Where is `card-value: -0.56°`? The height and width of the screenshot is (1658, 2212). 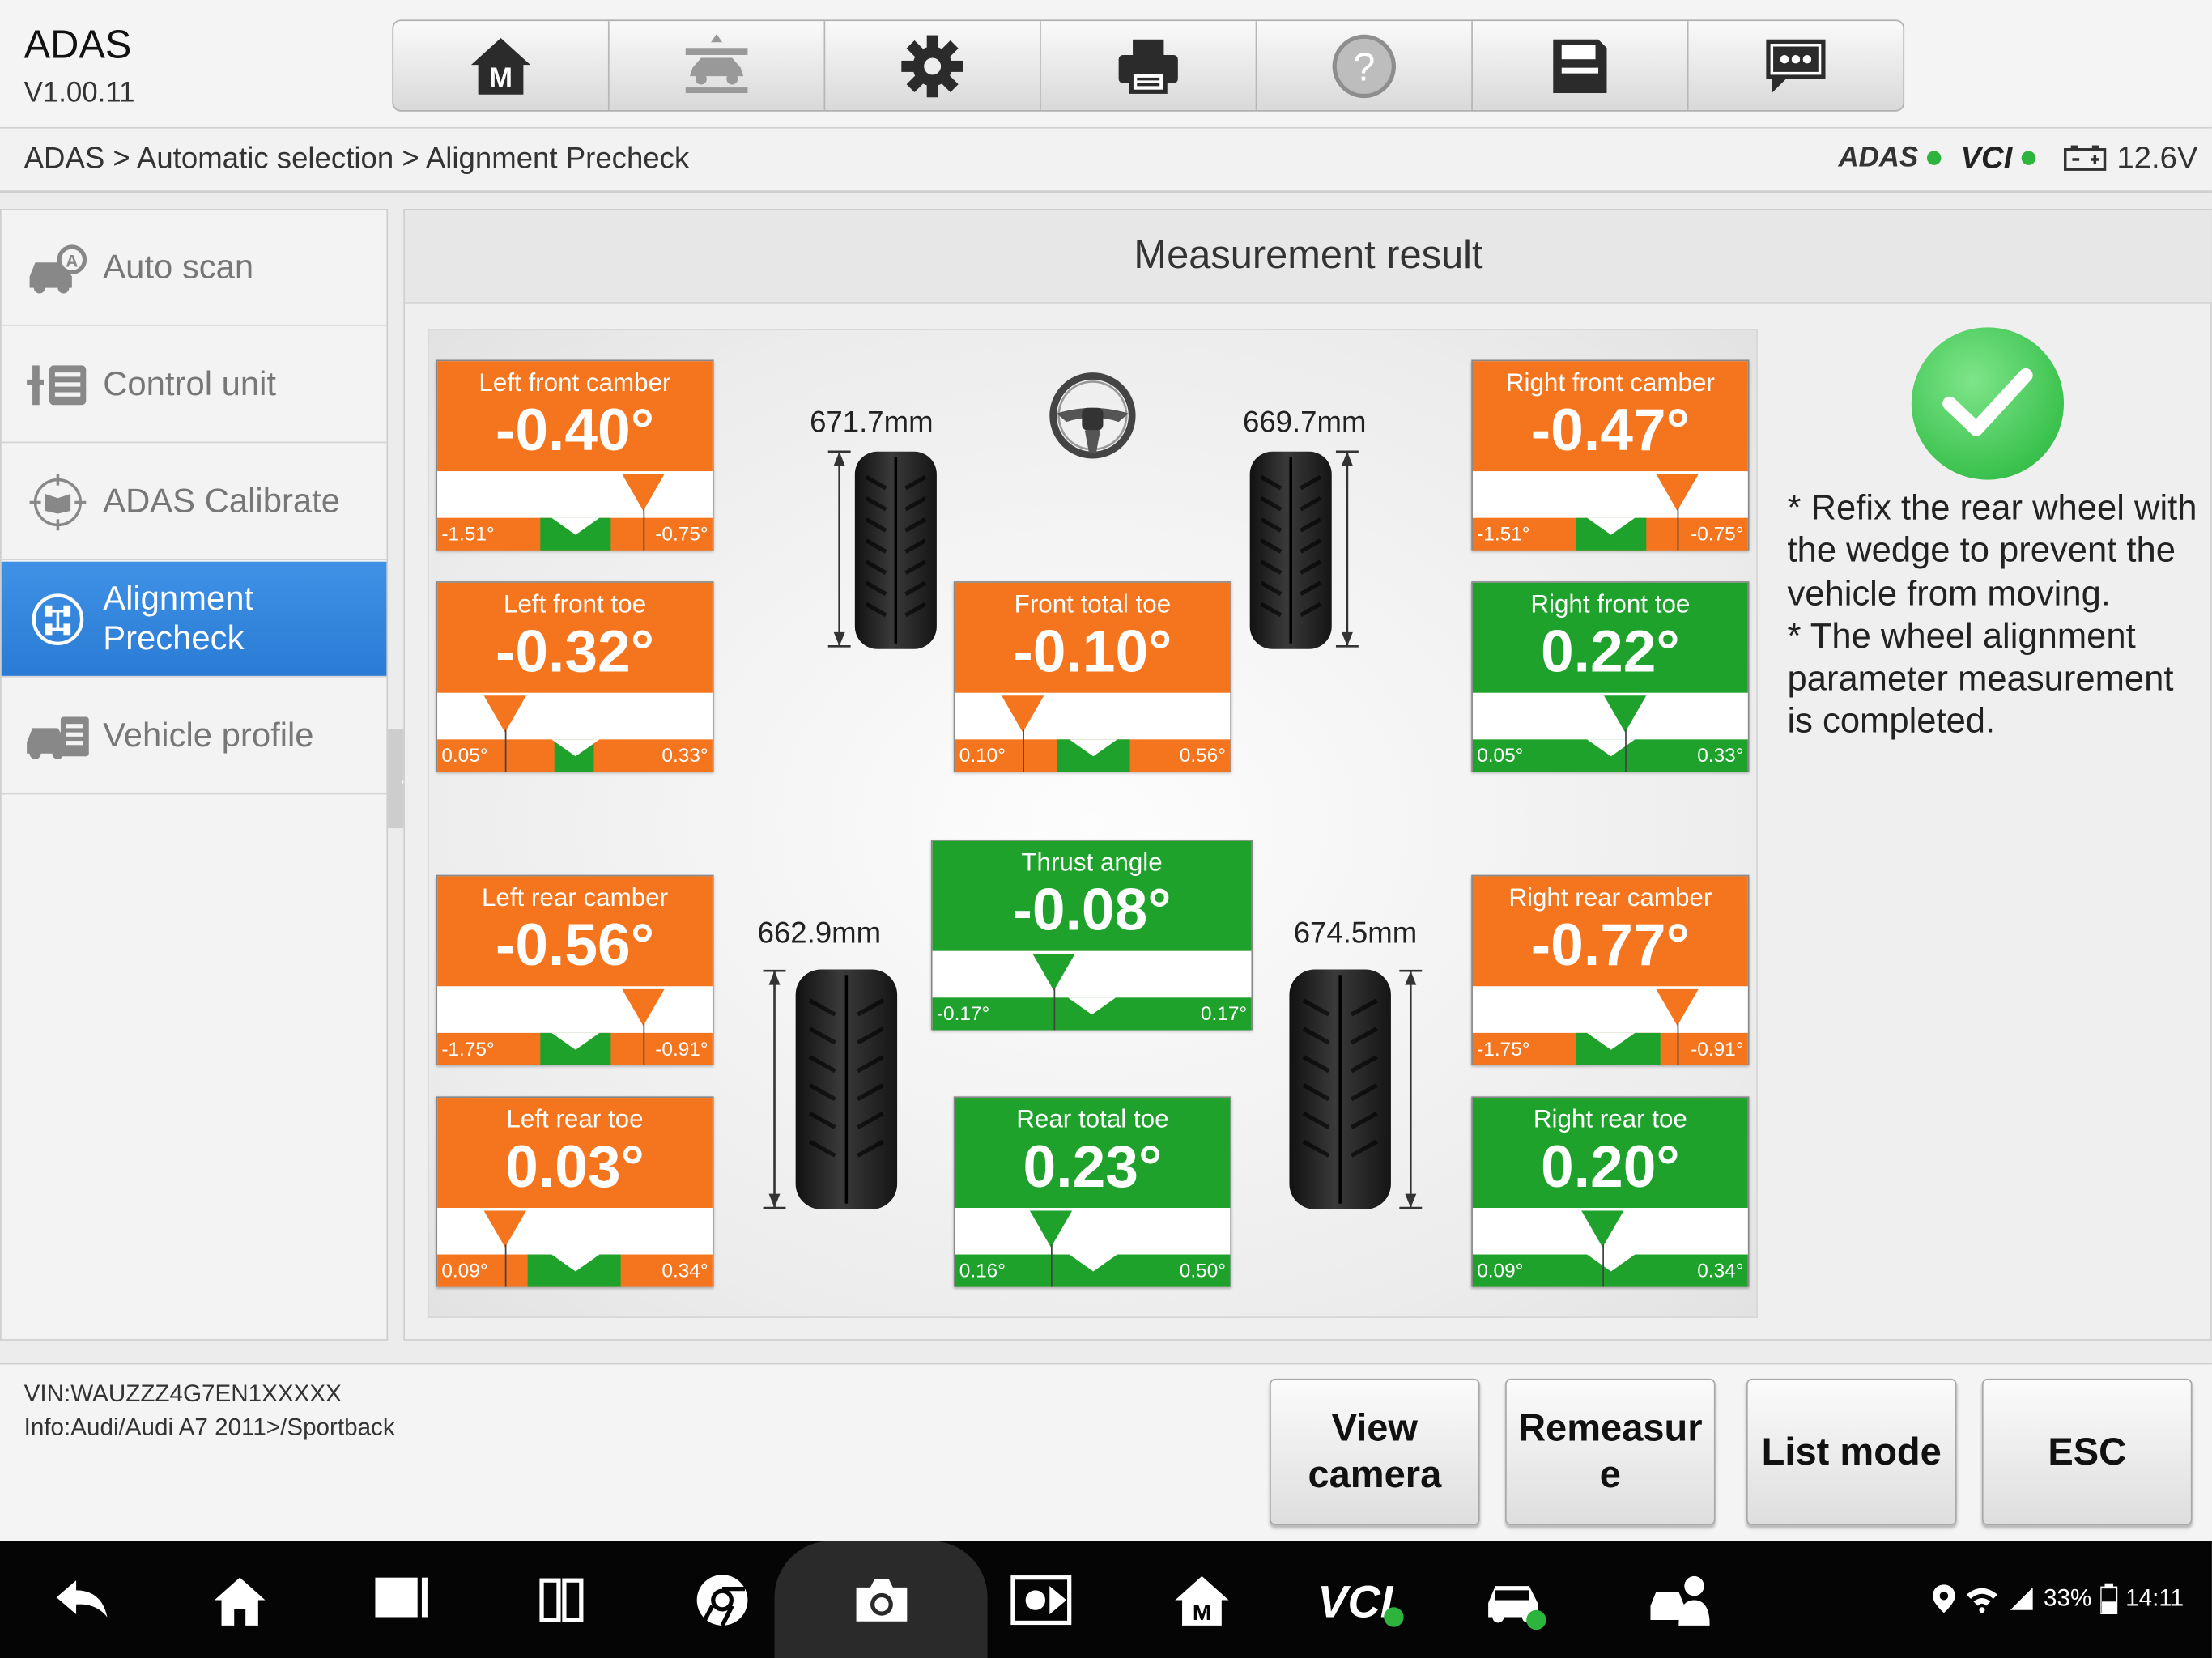 card-value: -0.56° is located at coordinates (575, 944).